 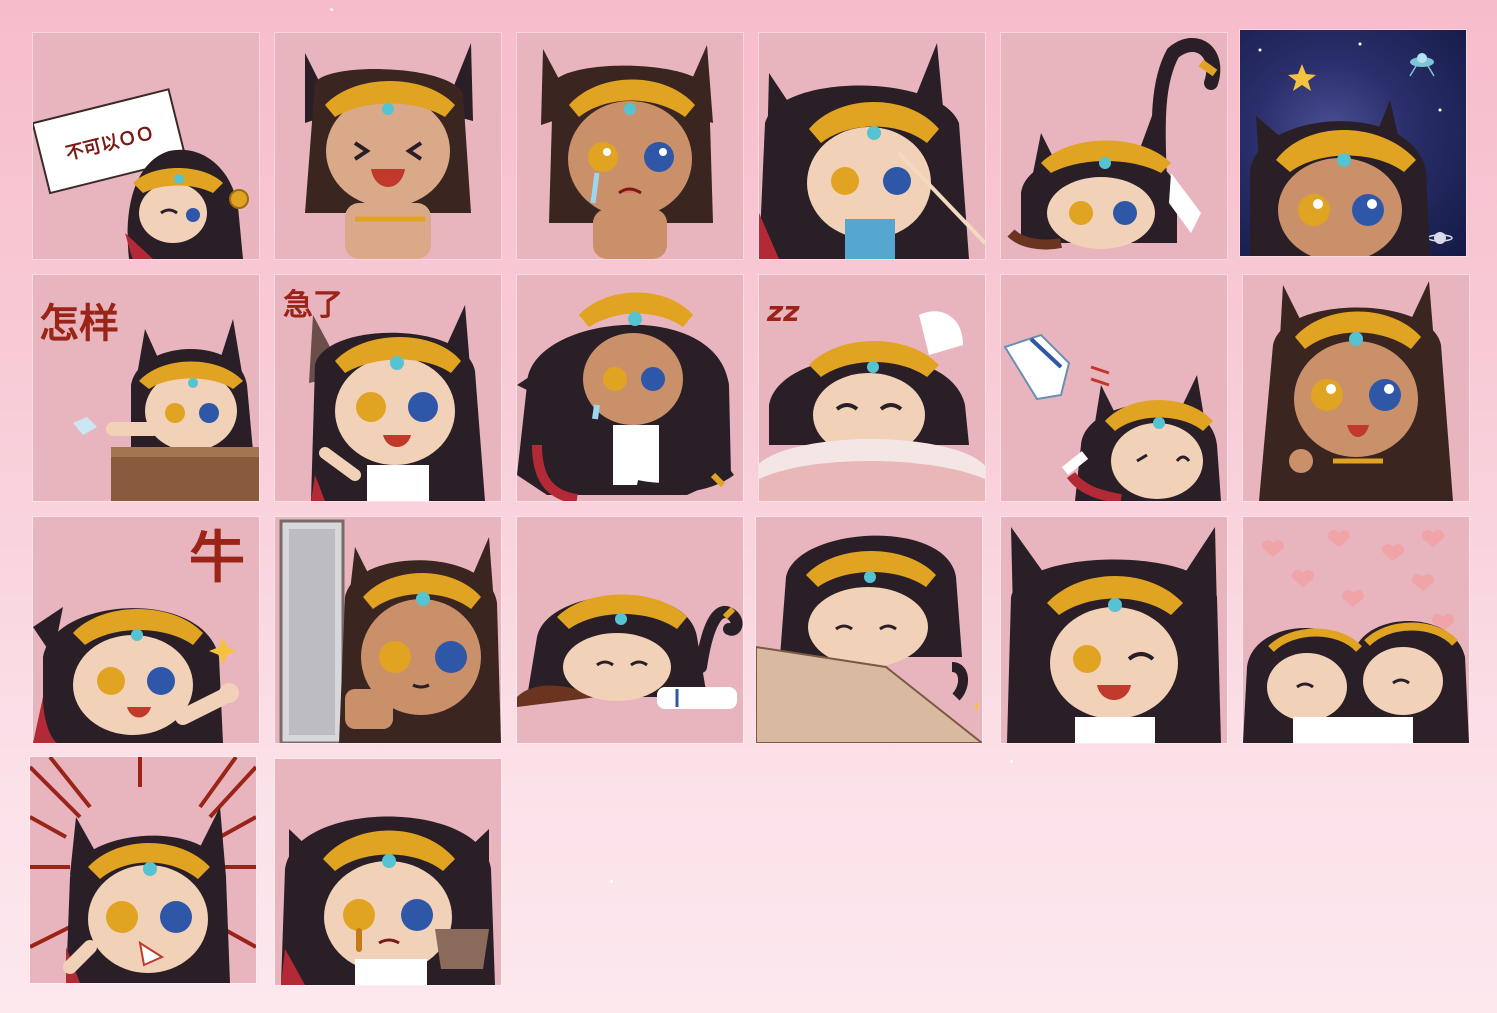 What do you see at coordinates (872, 151) in the screenshot?
I see `cat-girl-poked-icon` at bounding box center [872, 151].